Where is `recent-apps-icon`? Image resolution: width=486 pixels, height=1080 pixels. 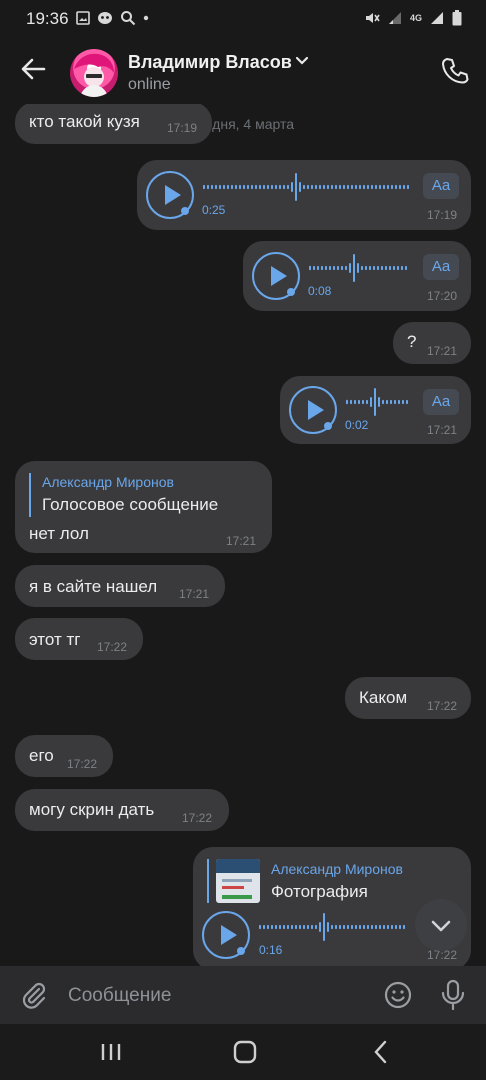 recent-apps-icon is located at coordinates (111, 1052).